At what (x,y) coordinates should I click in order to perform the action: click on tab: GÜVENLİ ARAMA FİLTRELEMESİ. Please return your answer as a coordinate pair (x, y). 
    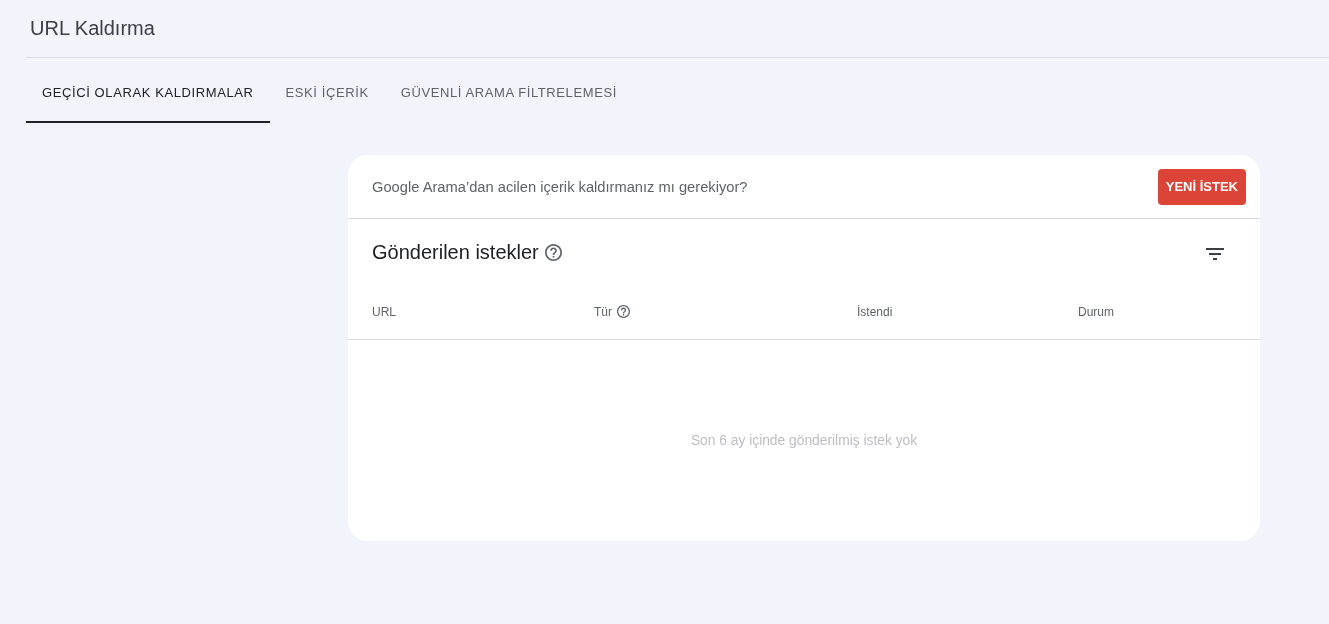
    Looking at the image, I should click on (508, 90).